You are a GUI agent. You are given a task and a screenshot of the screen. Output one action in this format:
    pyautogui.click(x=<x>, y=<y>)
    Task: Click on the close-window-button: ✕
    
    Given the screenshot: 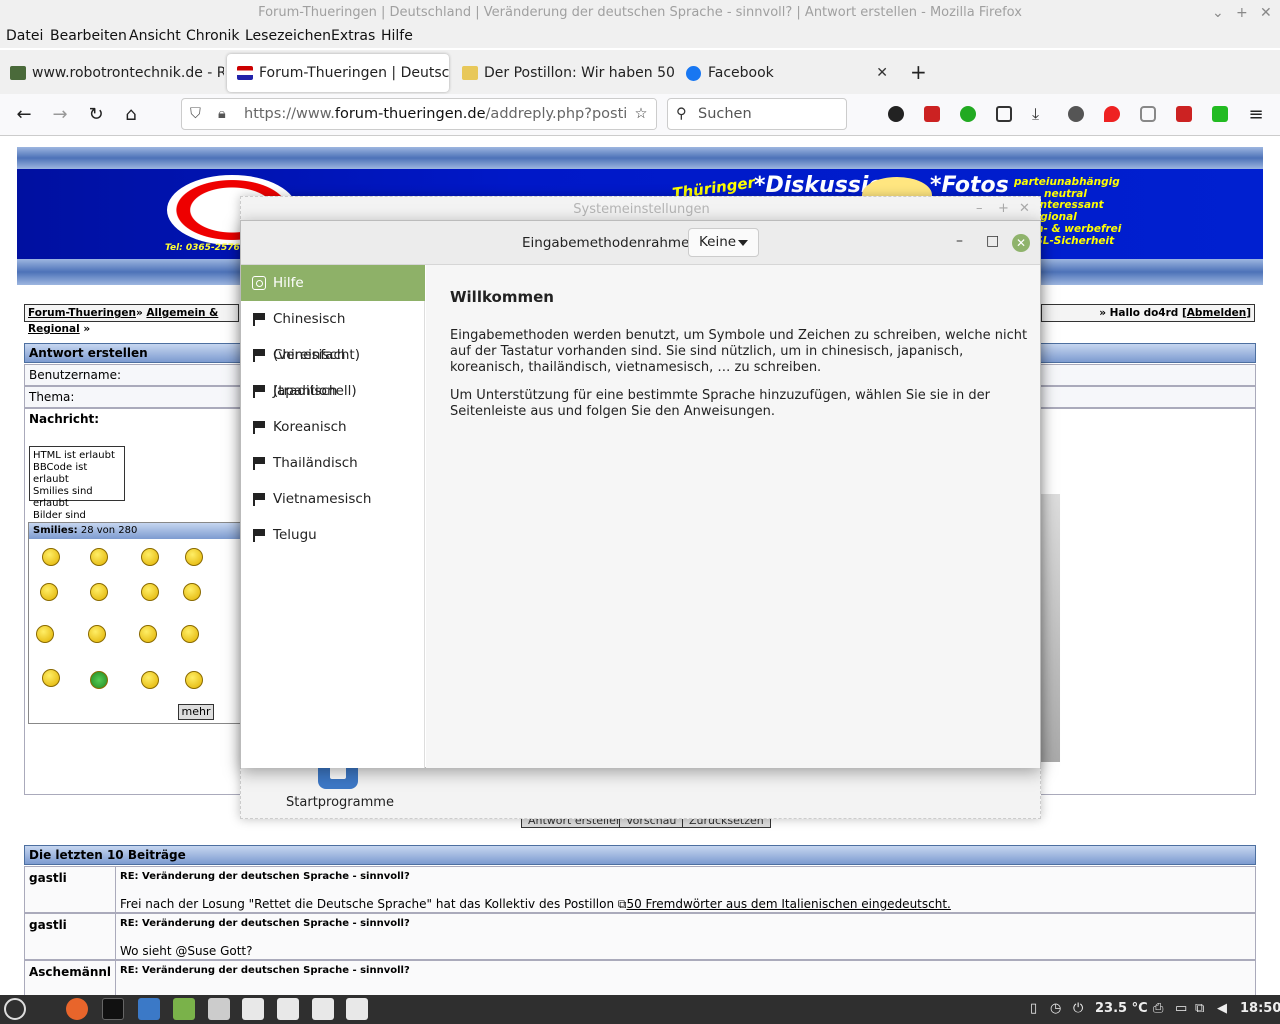 What is the action you would take?
    pyautogui.click(x=1266, y=13)
    